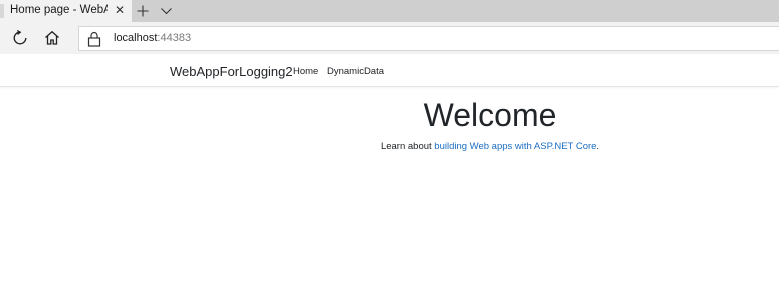  I want to click on site-navbar: WebAppForLogging2 Home DynamicData, so click(389, 70).